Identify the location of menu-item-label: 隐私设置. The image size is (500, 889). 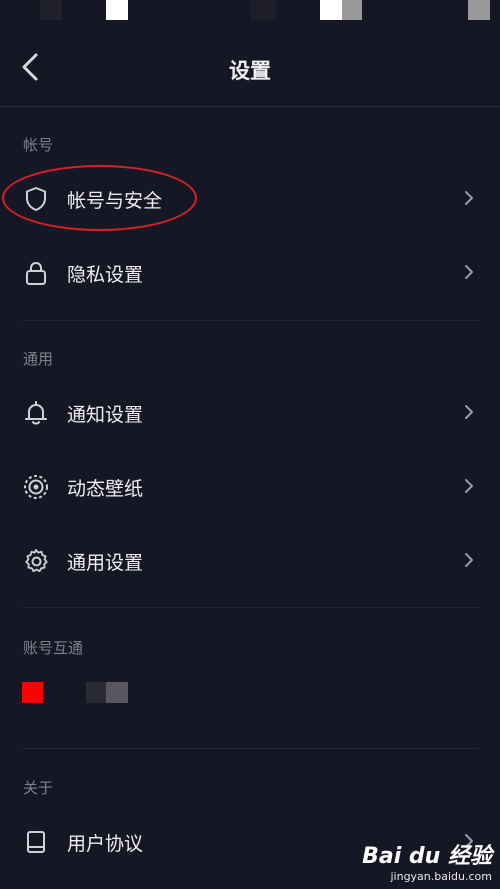
(105, 275).